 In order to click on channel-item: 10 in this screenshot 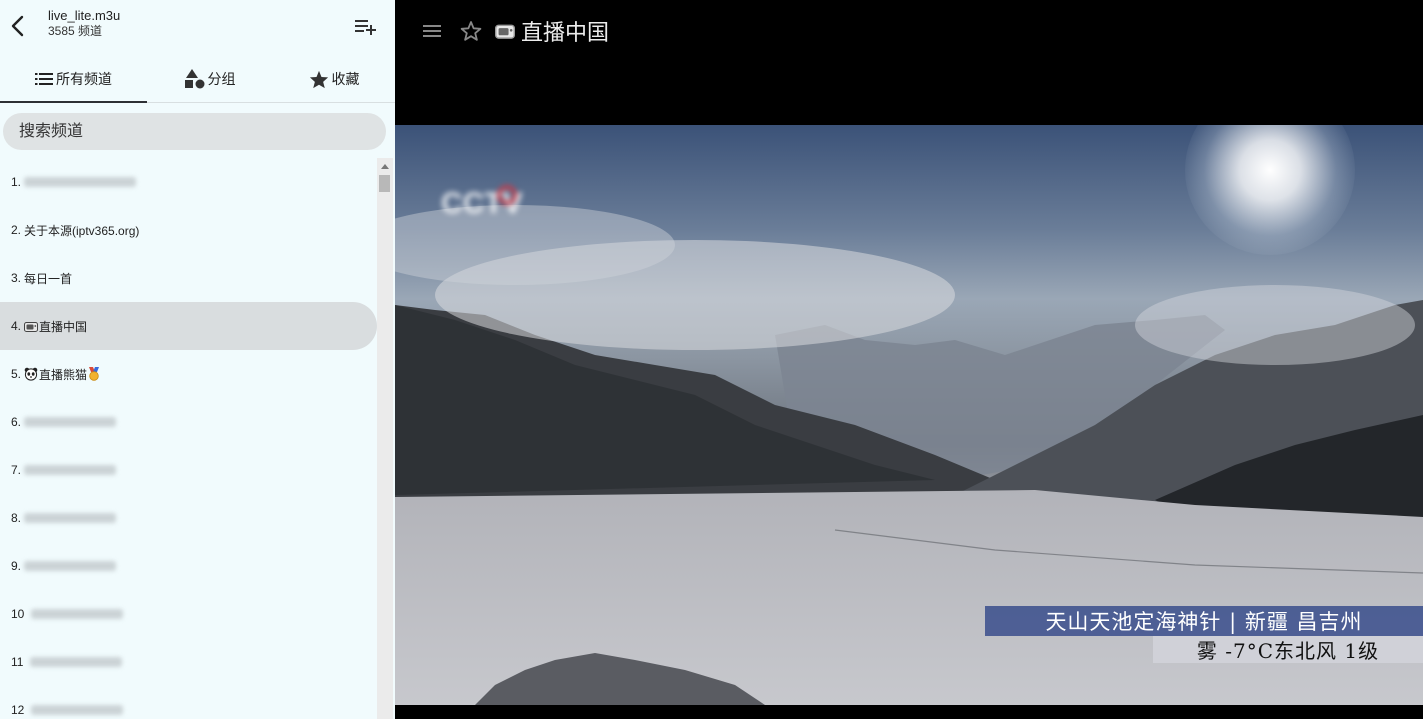, I will do `click(188, 614)`.